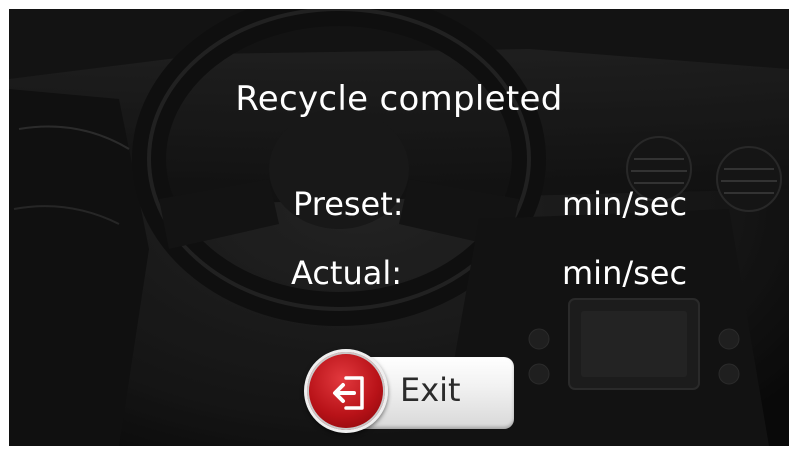 The width and height of the screenshot is (798, 455). Describe the element at coordinates (625, 273) in the screenshot. I see `actual-unit: min/sec` at that location.